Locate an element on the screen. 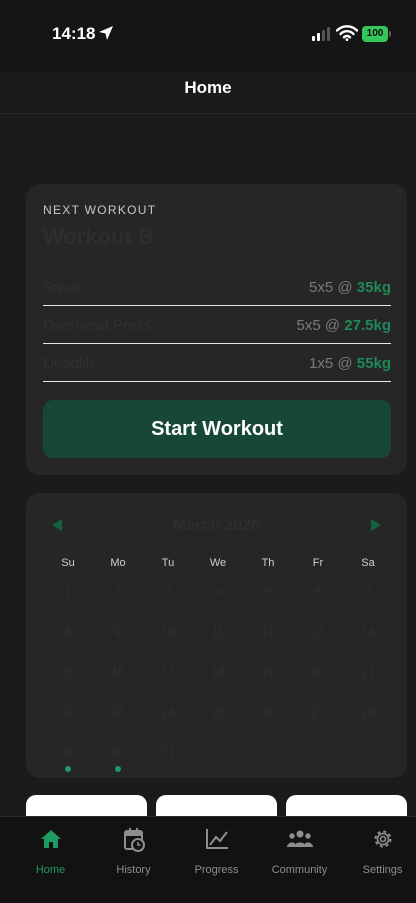 This screenshot has width=416, height=903. calendar-day: 19 is located at coordinates (268, 672).